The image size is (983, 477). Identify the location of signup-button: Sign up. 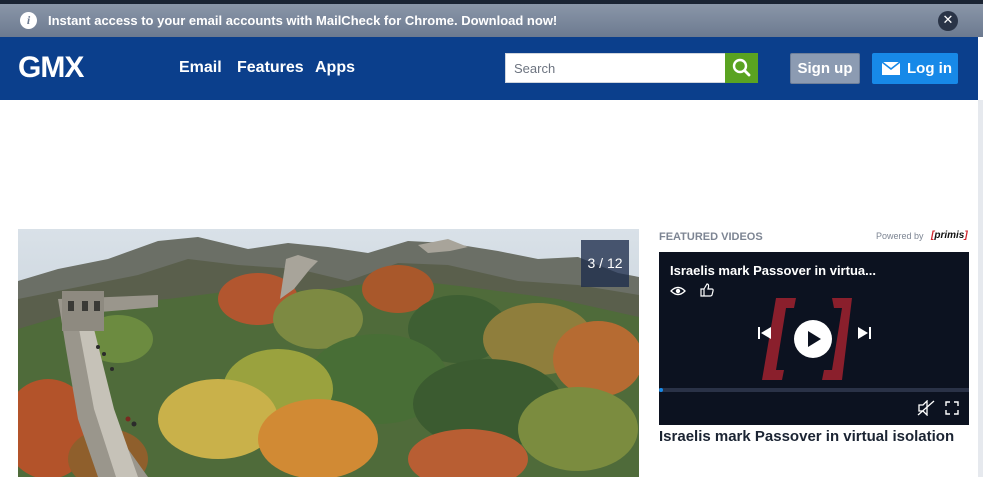
(825, 68).